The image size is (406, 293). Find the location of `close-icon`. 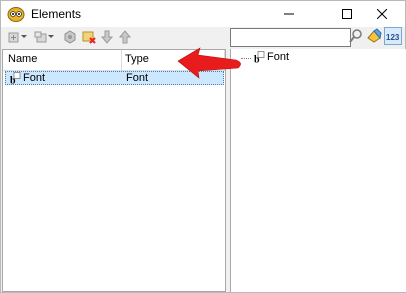

close-icon is located at coordinates (382, 14).